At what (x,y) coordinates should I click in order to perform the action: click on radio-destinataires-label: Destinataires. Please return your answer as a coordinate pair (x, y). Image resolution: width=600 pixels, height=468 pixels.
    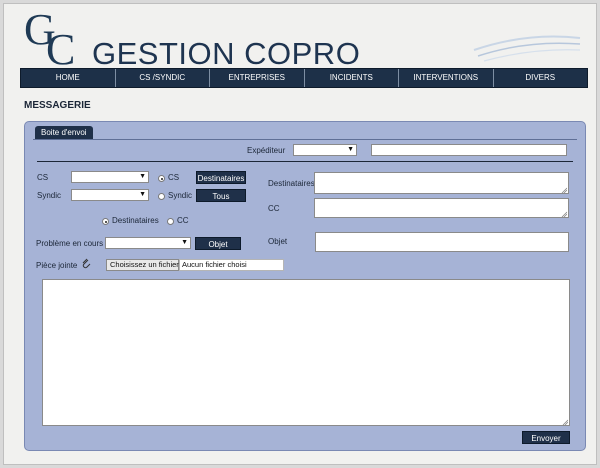
    Looking at the image, I should click on (135, 220).